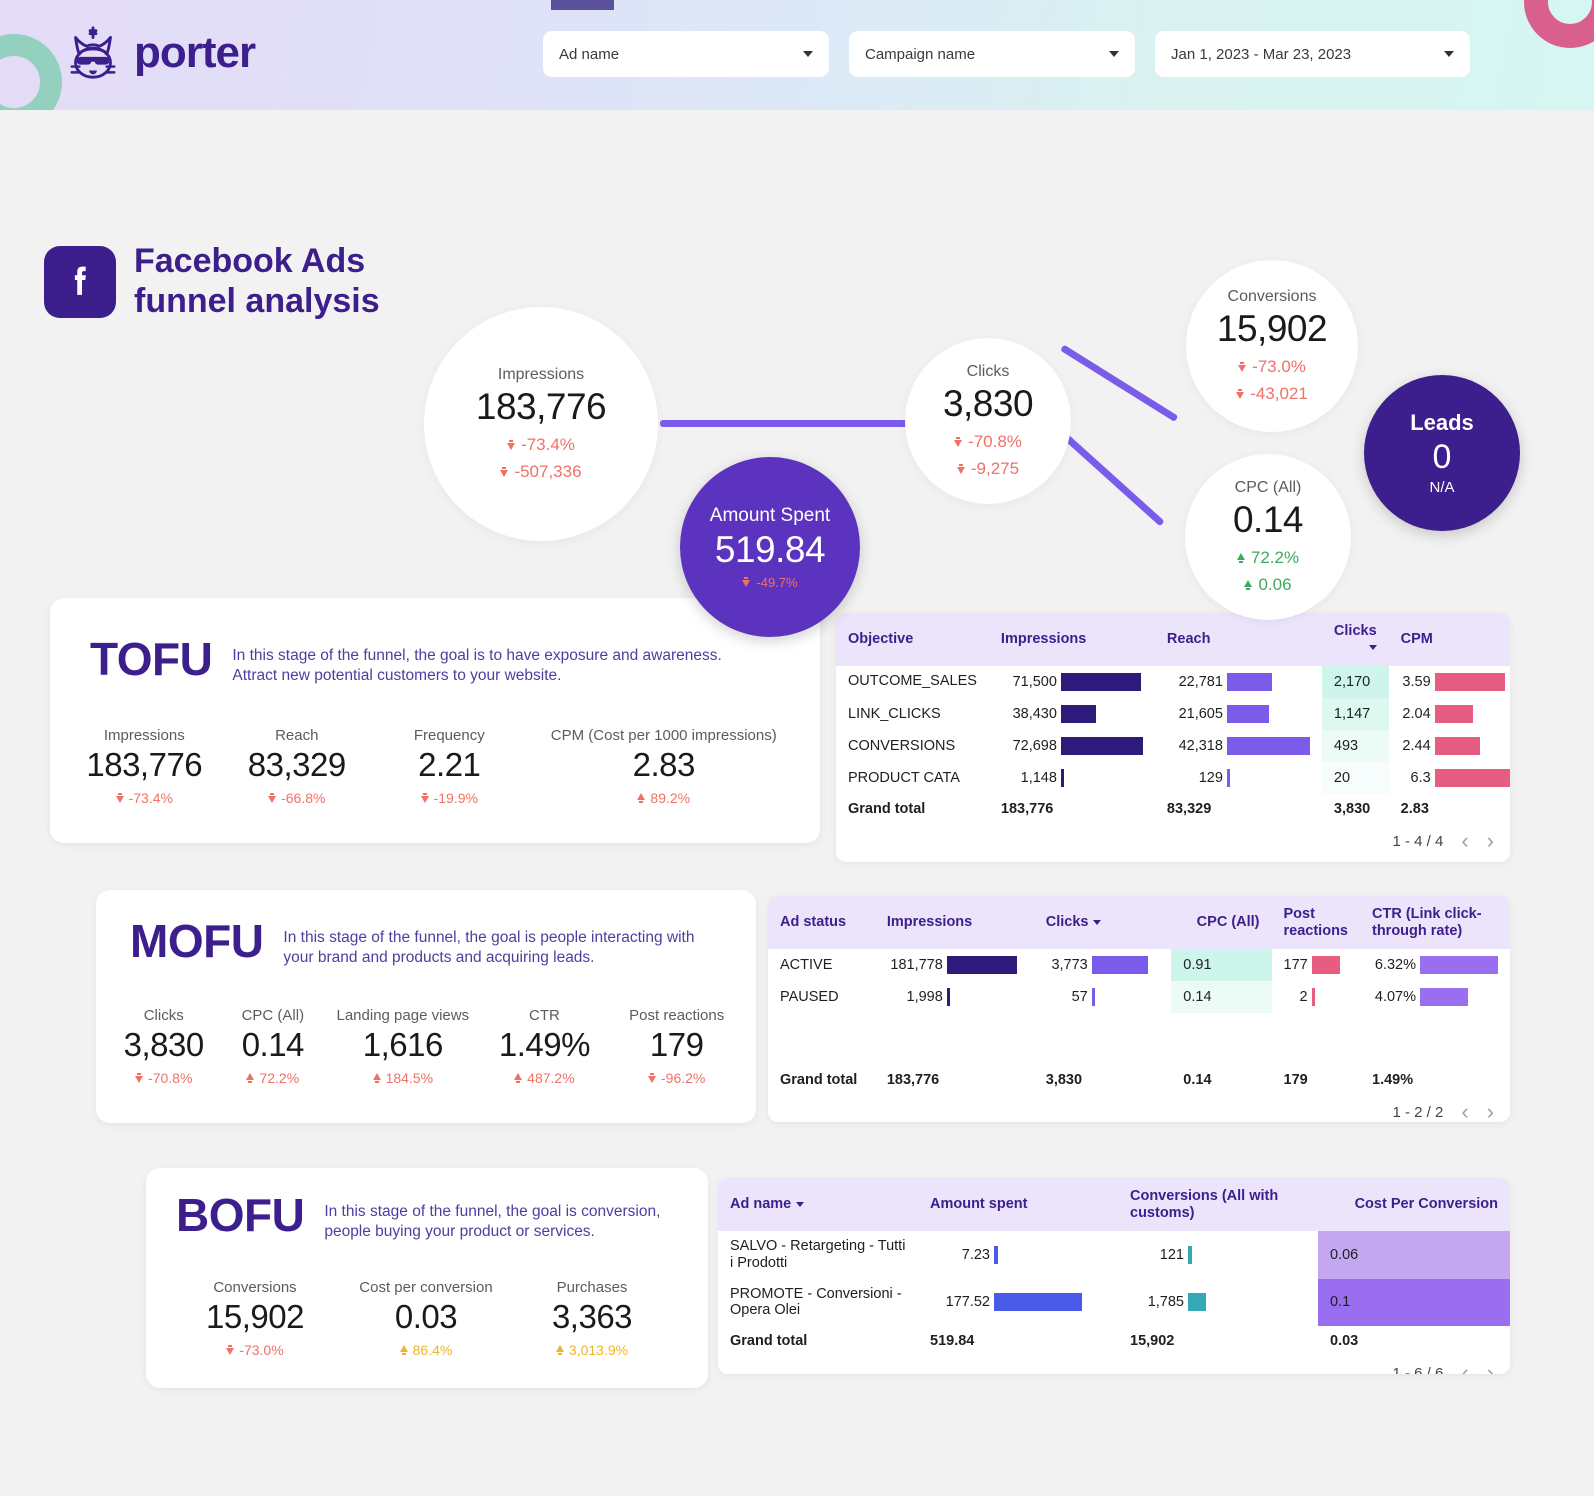 This screenshot has height=1496, width=1594. What do you see at coordinates (1316, 997) in the screenshot?
I see `cell-post-reactions: 2` at bounding box center [1316, 997].